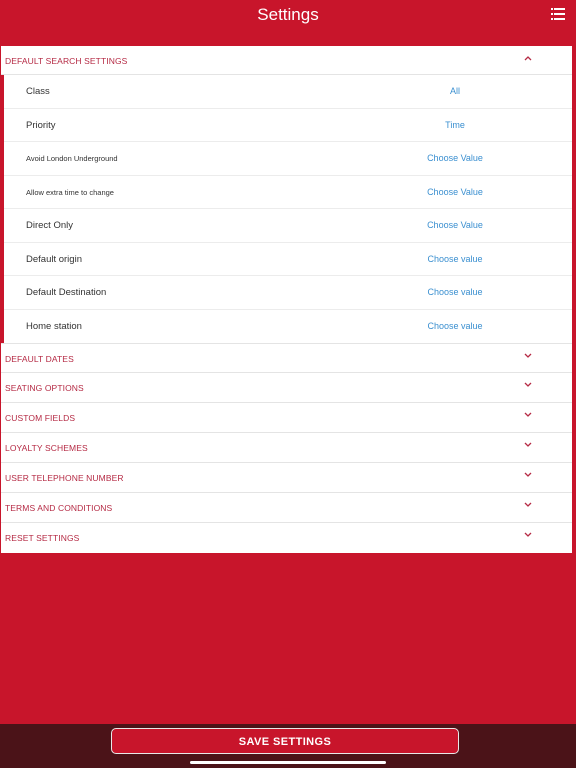 This screenshot has width=576, height=768. Describe the element at coordinates (286, 358) in the screenshot. I see `section-default-dates: DEFAULT DATES` at that location.